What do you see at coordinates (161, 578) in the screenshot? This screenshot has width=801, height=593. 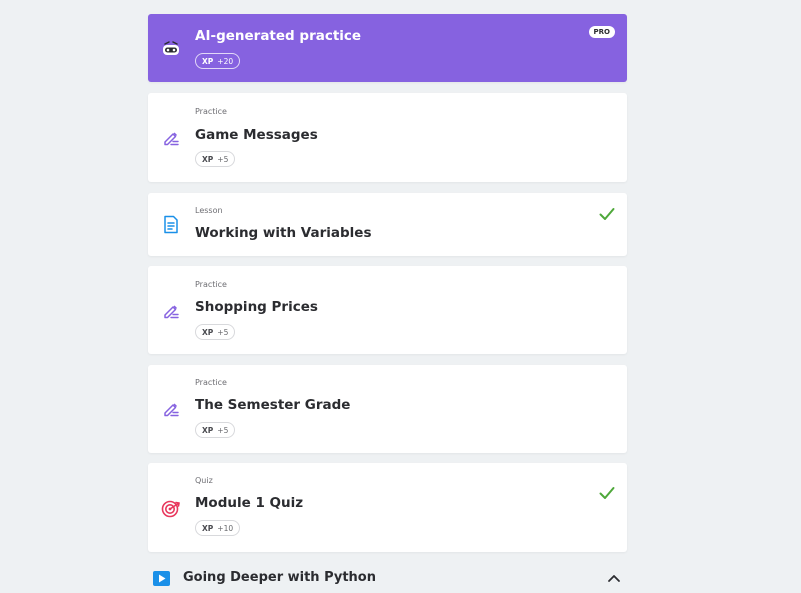 I see `play-icon` at bounding box center [161, 578].